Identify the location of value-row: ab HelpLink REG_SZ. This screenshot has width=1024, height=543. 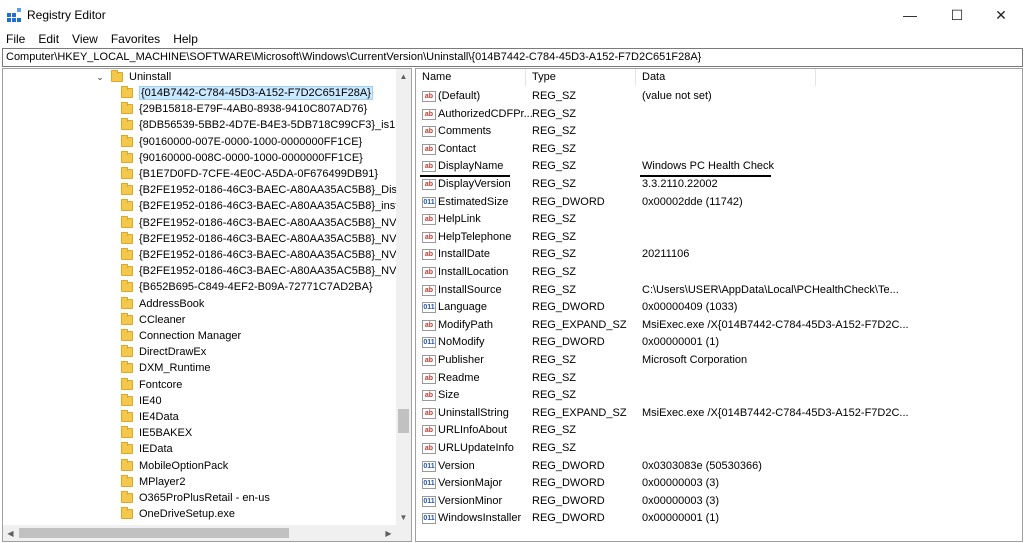
(719, 219).